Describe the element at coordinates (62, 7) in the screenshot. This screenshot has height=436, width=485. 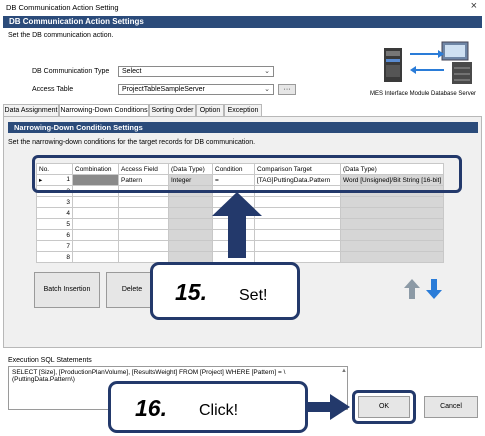
I see `window-title: DB Communication Action Setting` at that location.